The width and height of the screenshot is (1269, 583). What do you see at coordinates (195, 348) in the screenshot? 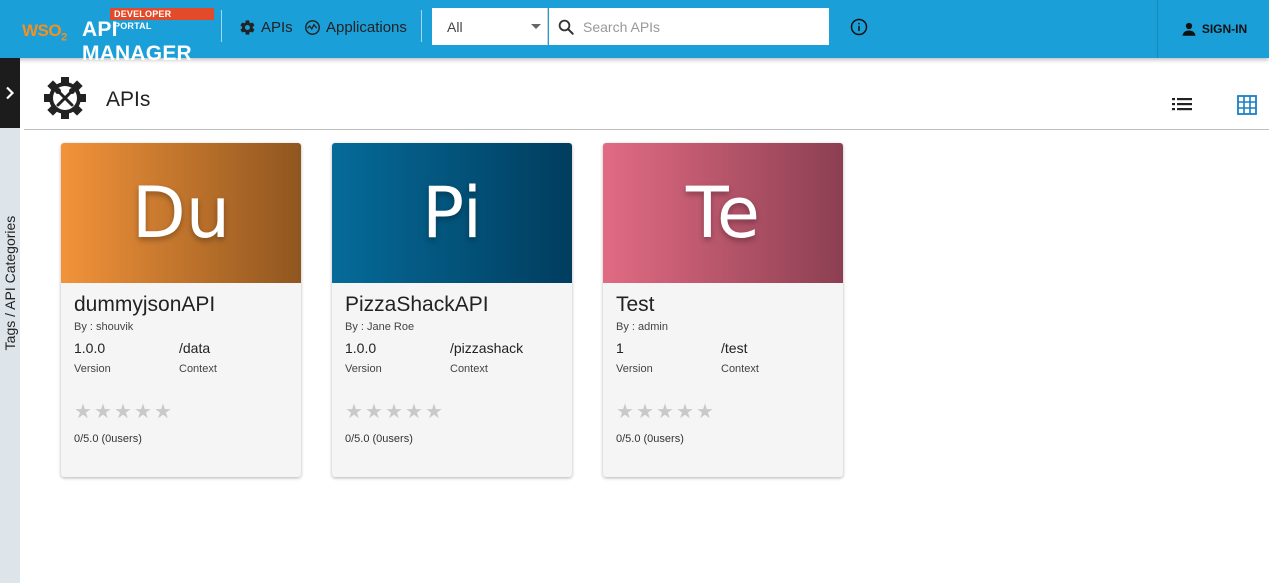
I see `api-context: /data` at bounding box center [195, 348].